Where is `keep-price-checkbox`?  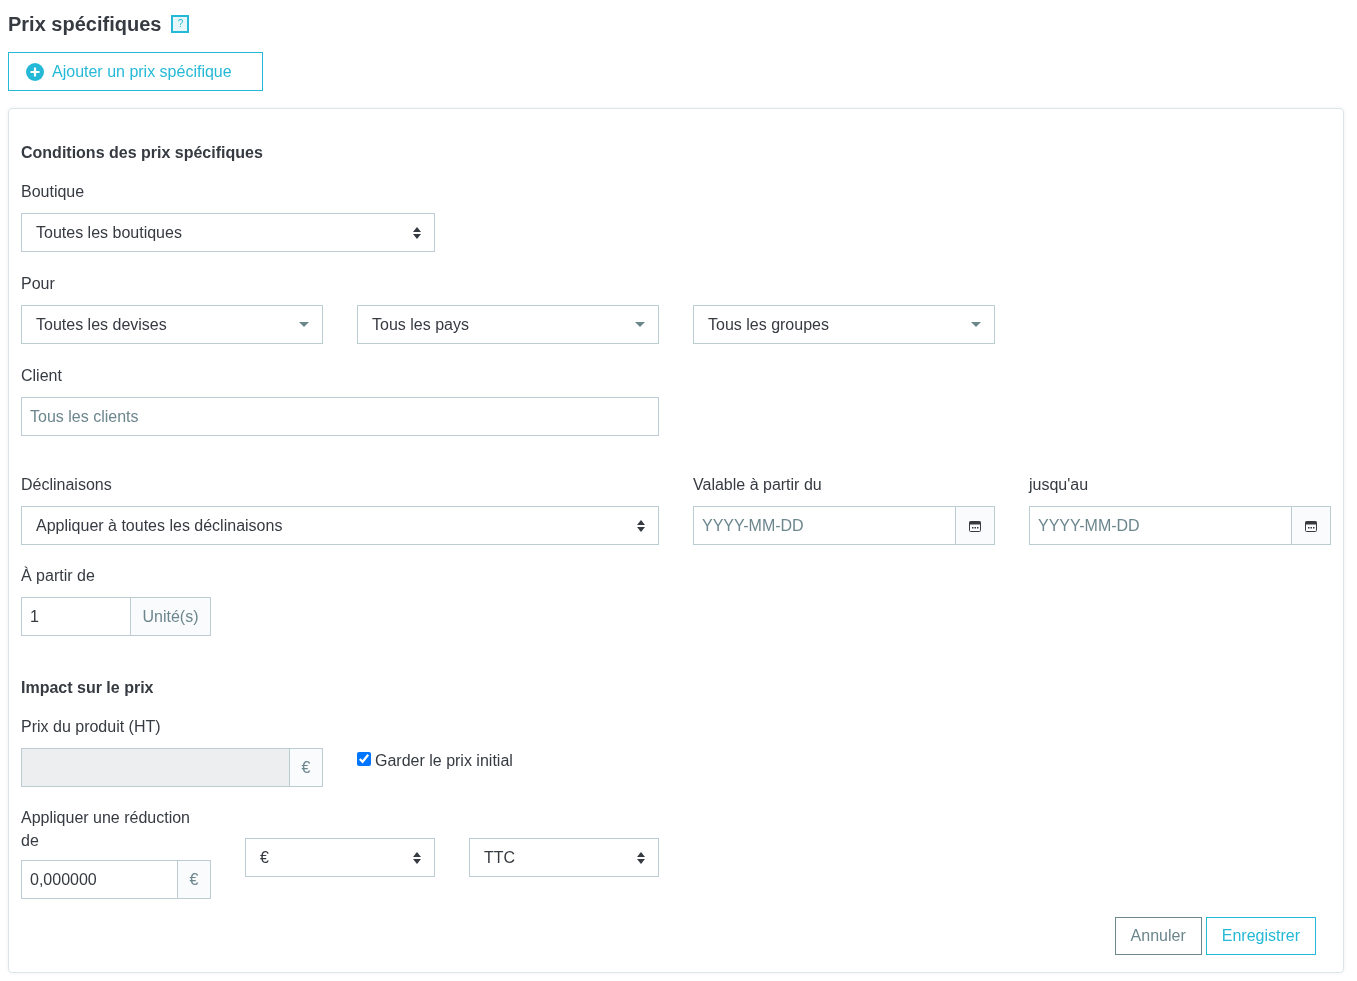 keep-price-checkbox is located at coordinates (364, 759).